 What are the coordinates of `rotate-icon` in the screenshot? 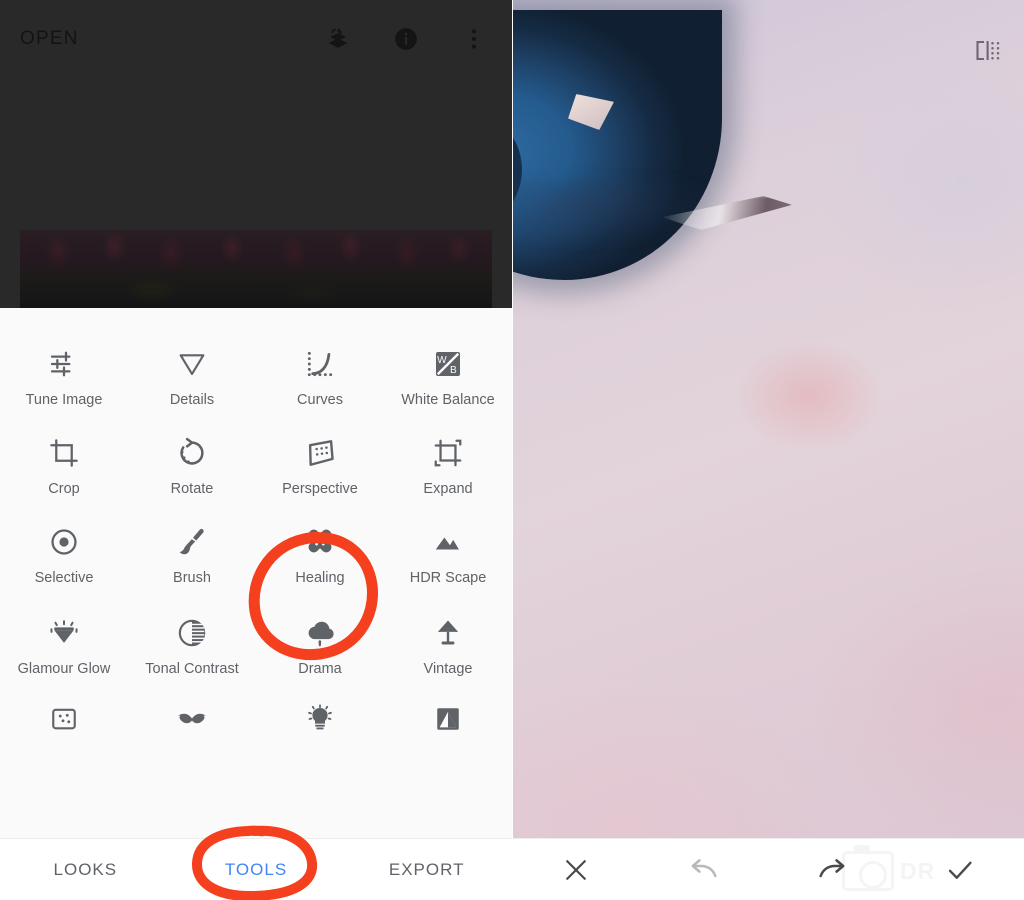 It's located at (192, 446).